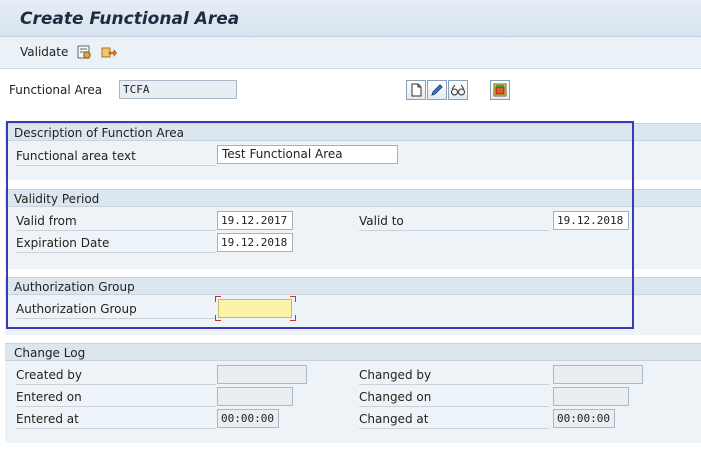 Image resolution: width=701 pixels, height=449 pixels. What do you see at coordinates (353, 306) in the screenshot?
I see `authorization-group: Authorization Group Authorization Group` at bounding box center [353, 306].